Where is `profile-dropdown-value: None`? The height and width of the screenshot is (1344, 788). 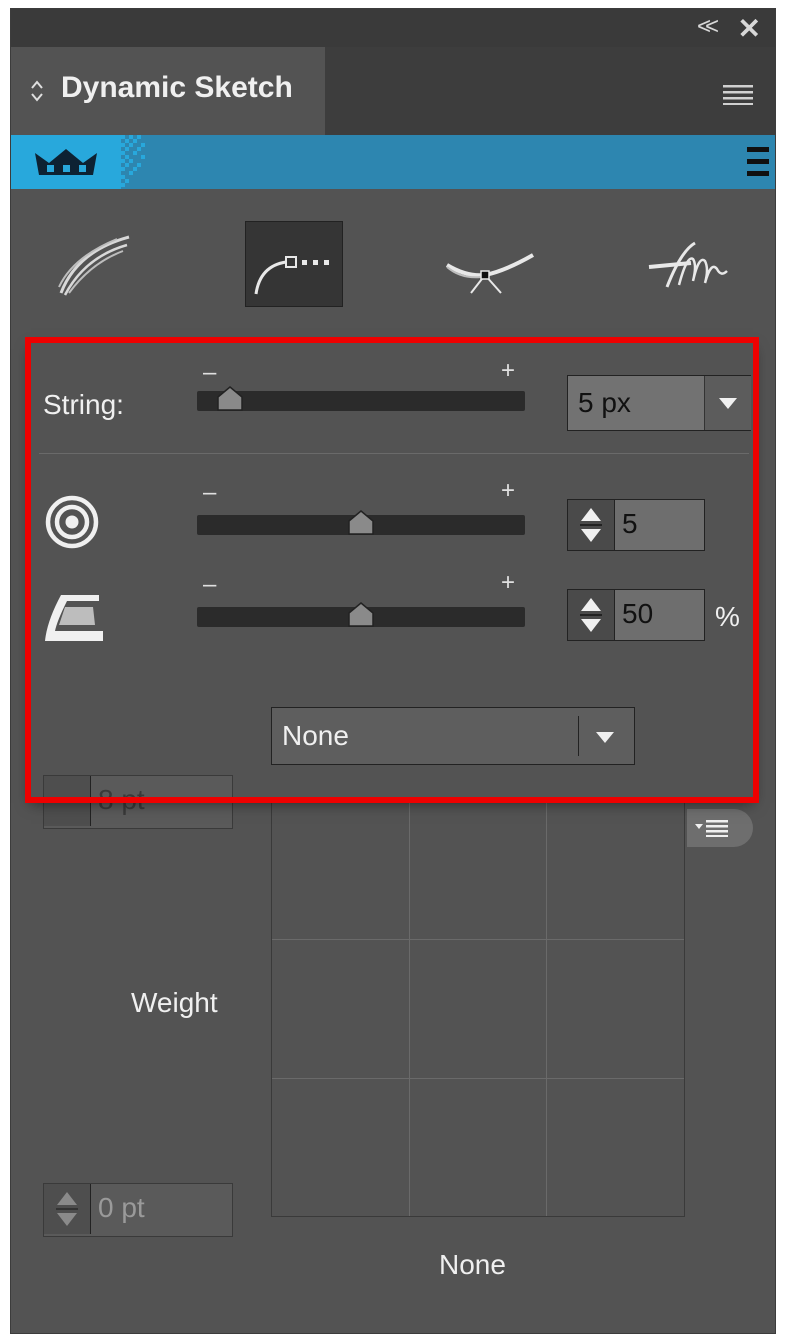 profile-dropdown-value: None is located at coordinates (315, 735).